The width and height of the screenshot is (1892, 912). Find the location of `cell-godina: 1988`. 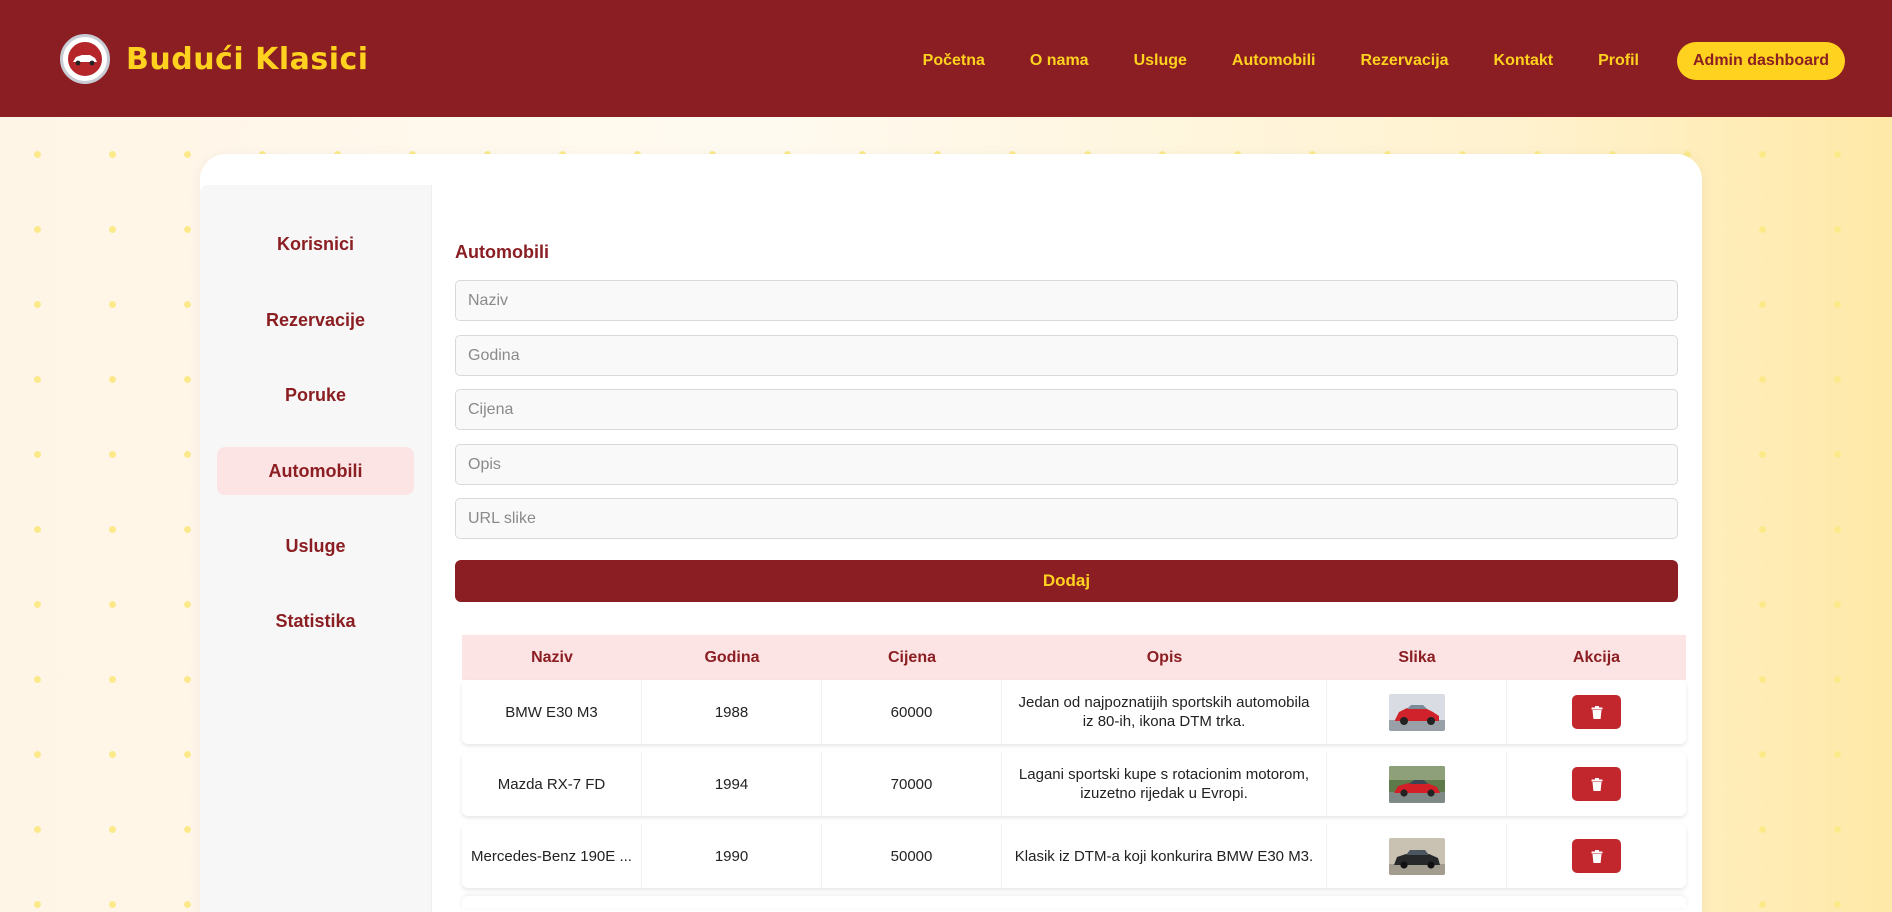

cell-godina: 1988 is located at coordinates (732, 712).